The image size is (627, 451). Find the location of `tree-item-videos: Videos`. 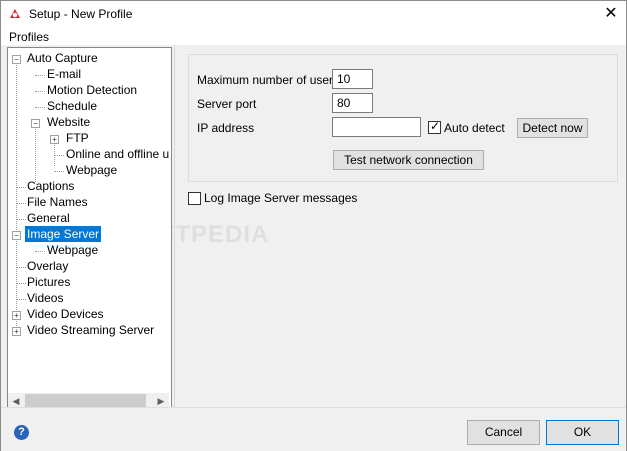

tree-item-videos: Videos is located at coordinates (45, 298).